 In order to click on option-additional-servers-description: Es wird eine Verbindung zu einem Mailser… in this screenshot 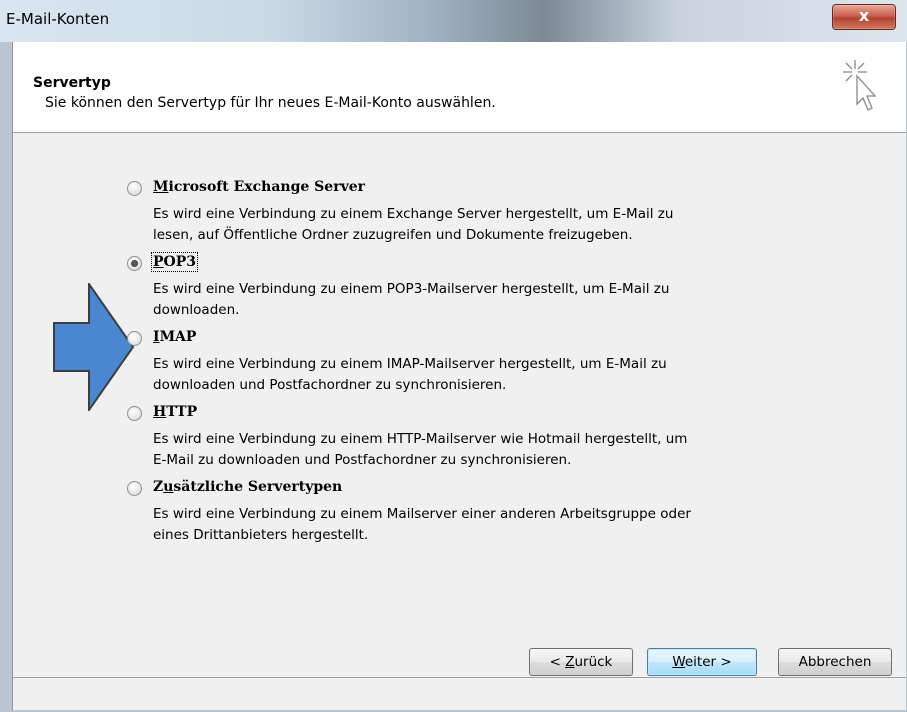, I will do `click(422, 524)`.